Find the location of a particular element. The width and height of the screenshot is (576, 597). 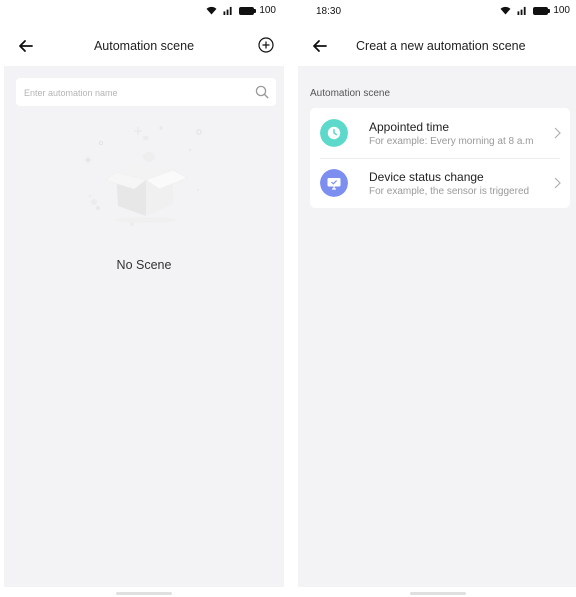

option-title: Appointed time is located at coordinates (409, 127).